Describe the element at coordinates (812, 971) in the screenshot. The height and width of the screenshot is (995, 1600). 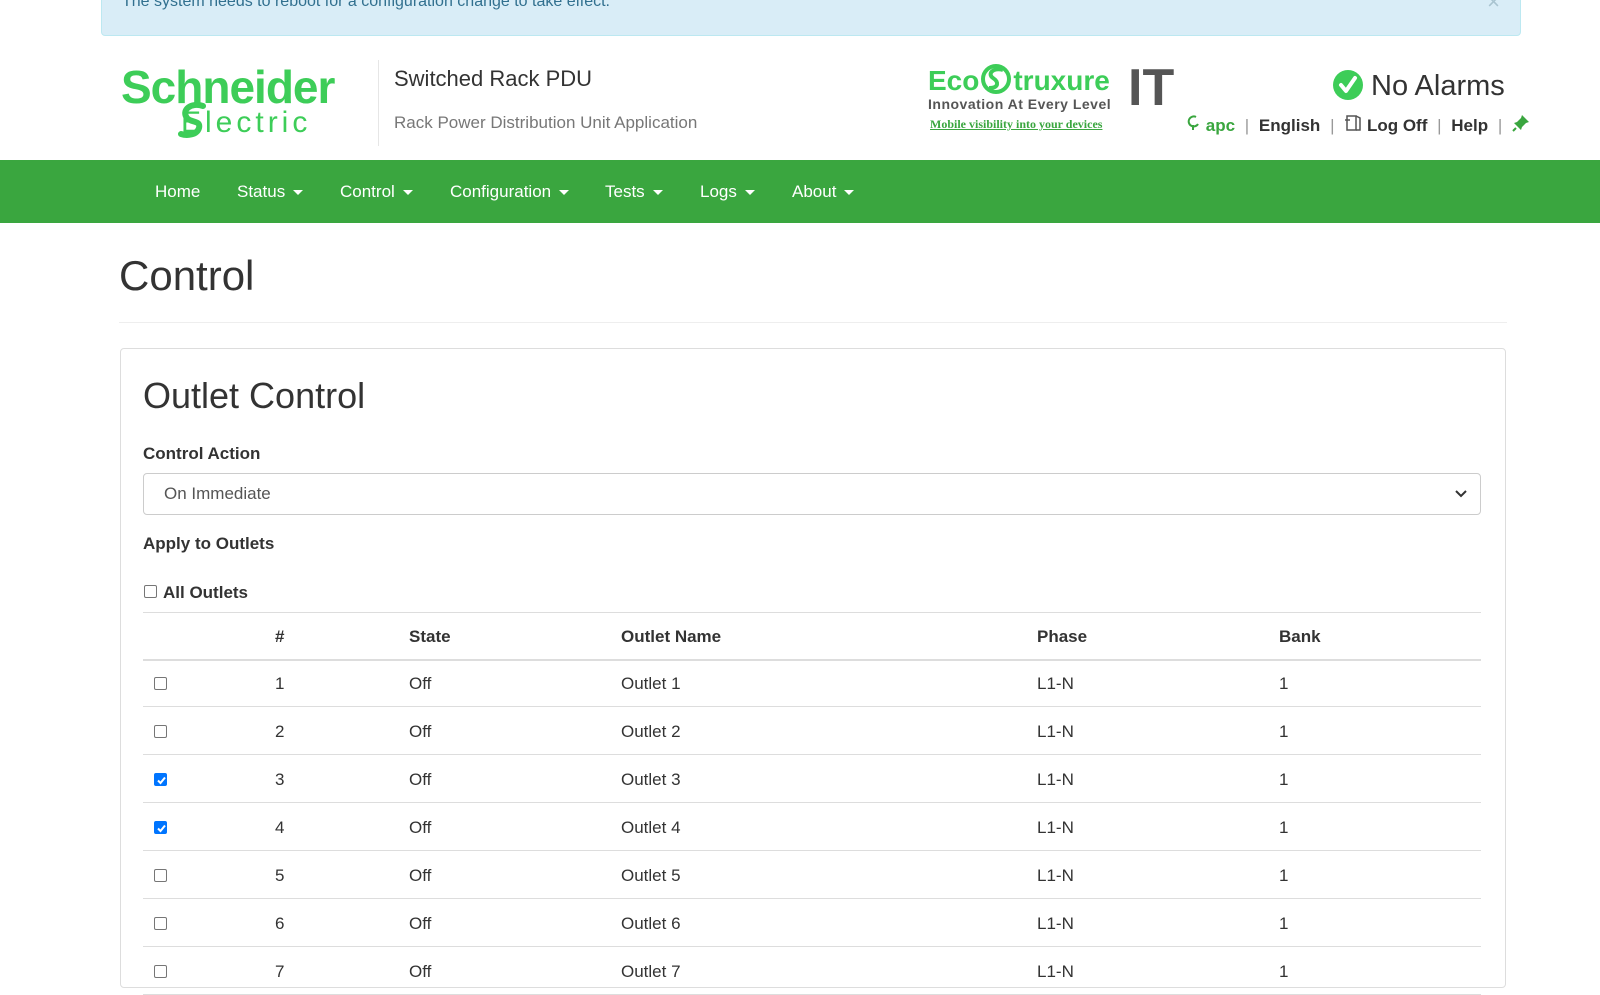
I see `table-row: 7 Off Outlet 7 L1-N 1` at that location.